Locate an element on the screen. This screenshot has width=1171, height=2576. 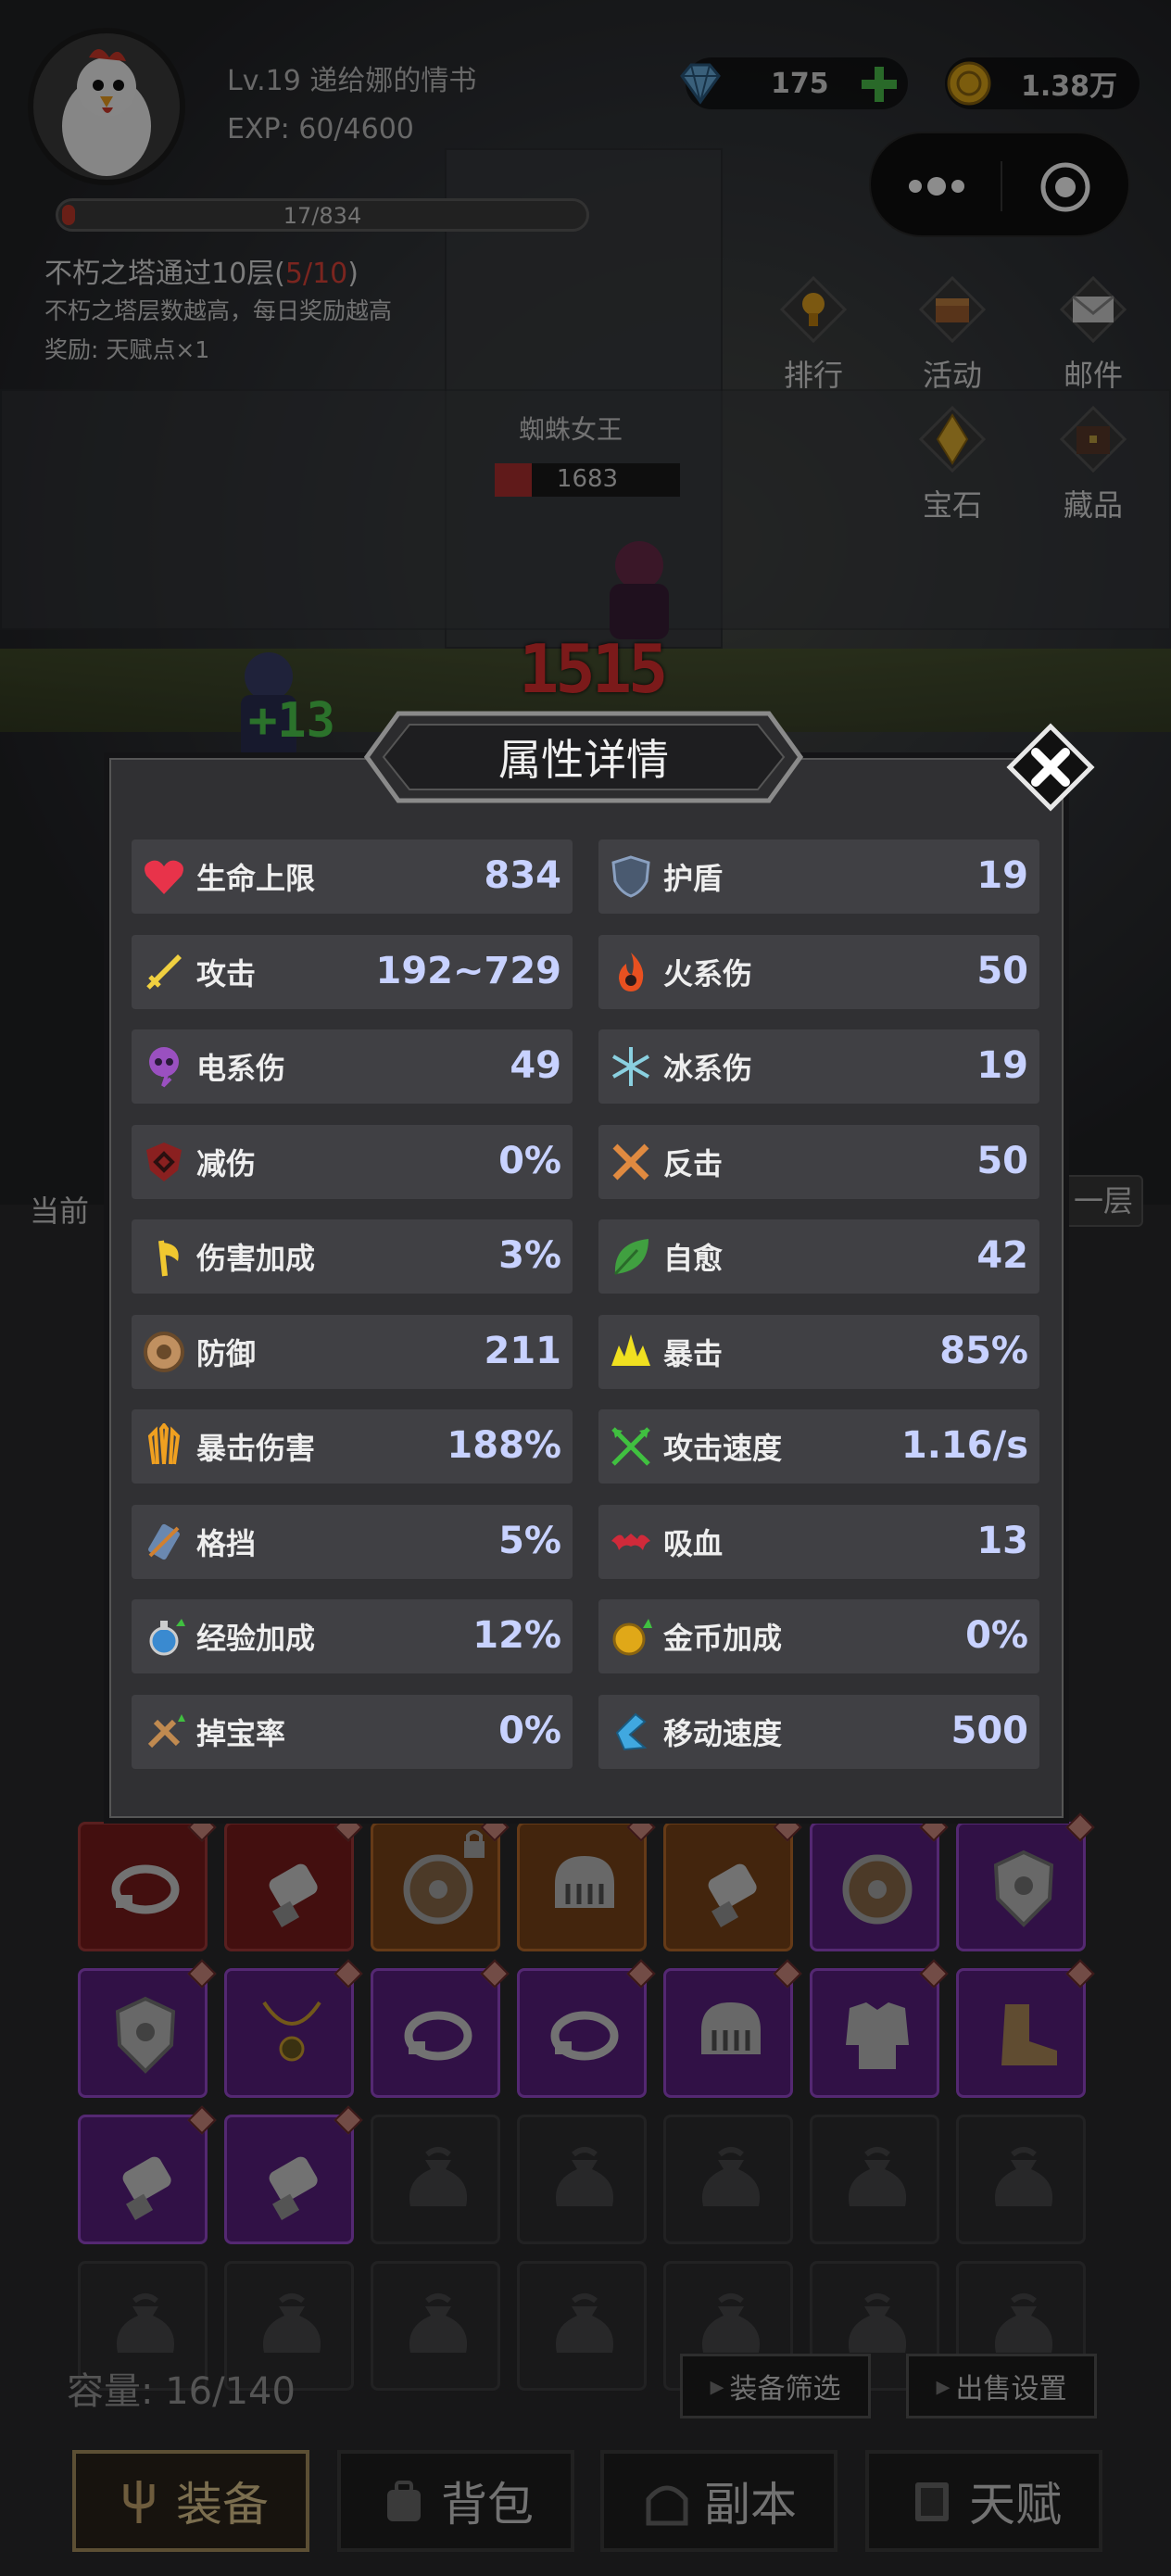
stat-value: 5% is located at coordinates (529, 1540).